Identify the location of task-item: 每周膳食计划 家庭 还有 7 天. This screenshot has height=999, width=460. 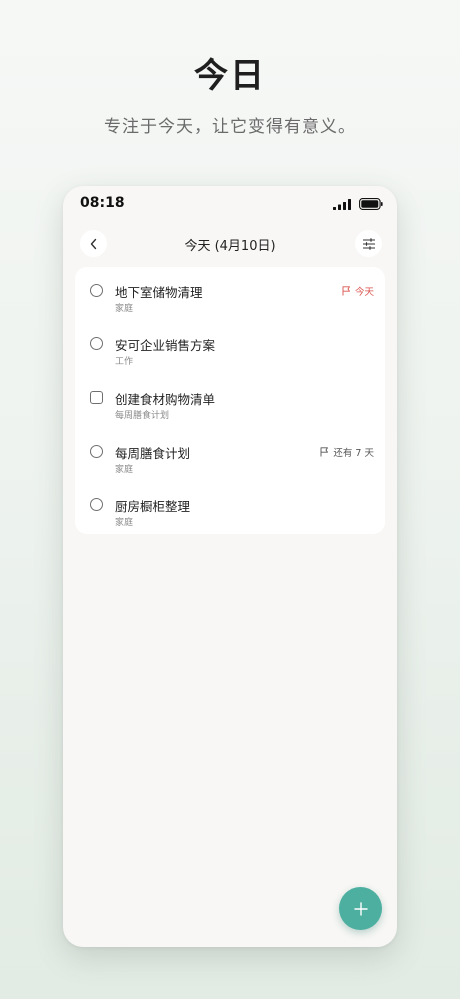
(230, 457).